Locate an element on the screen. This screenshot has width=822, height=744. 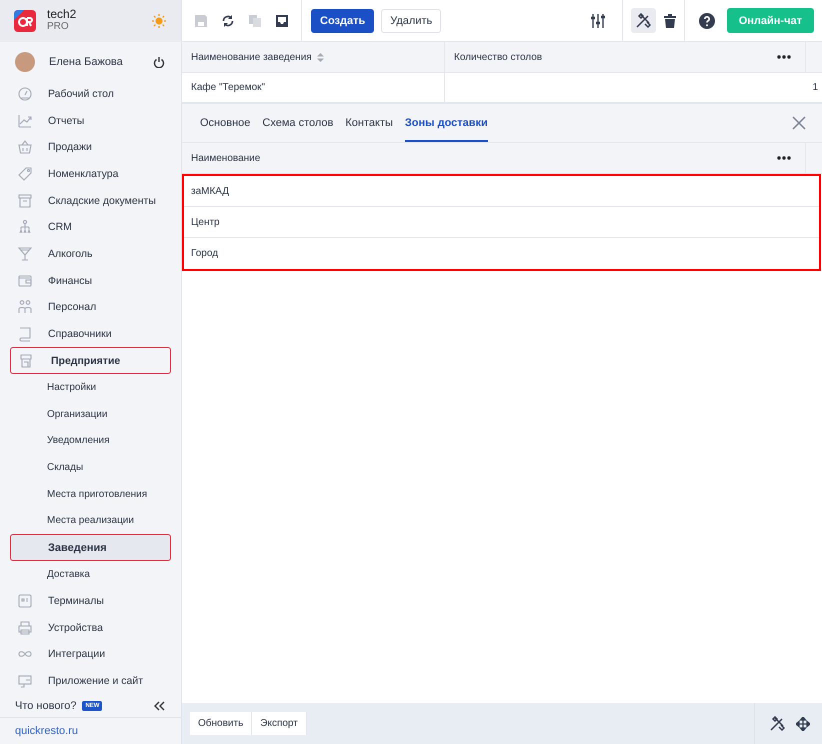
site-link: quickresto.ru is located at coordinates (90, 731).